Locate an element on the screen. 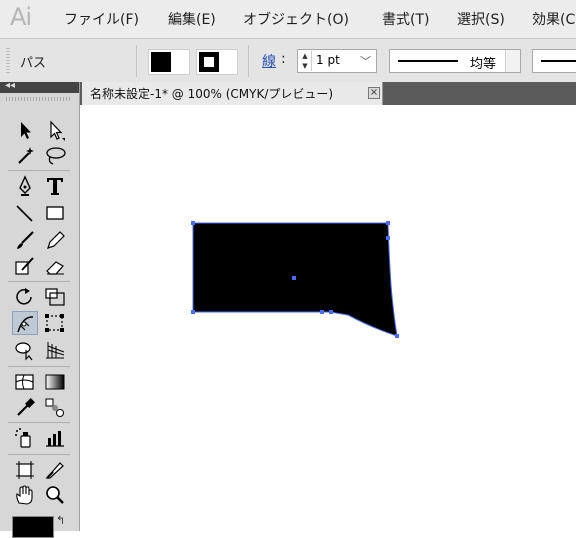 The width and height of the screenshot is (576, 538). artboard-tool is located at coordinates (25, 470).